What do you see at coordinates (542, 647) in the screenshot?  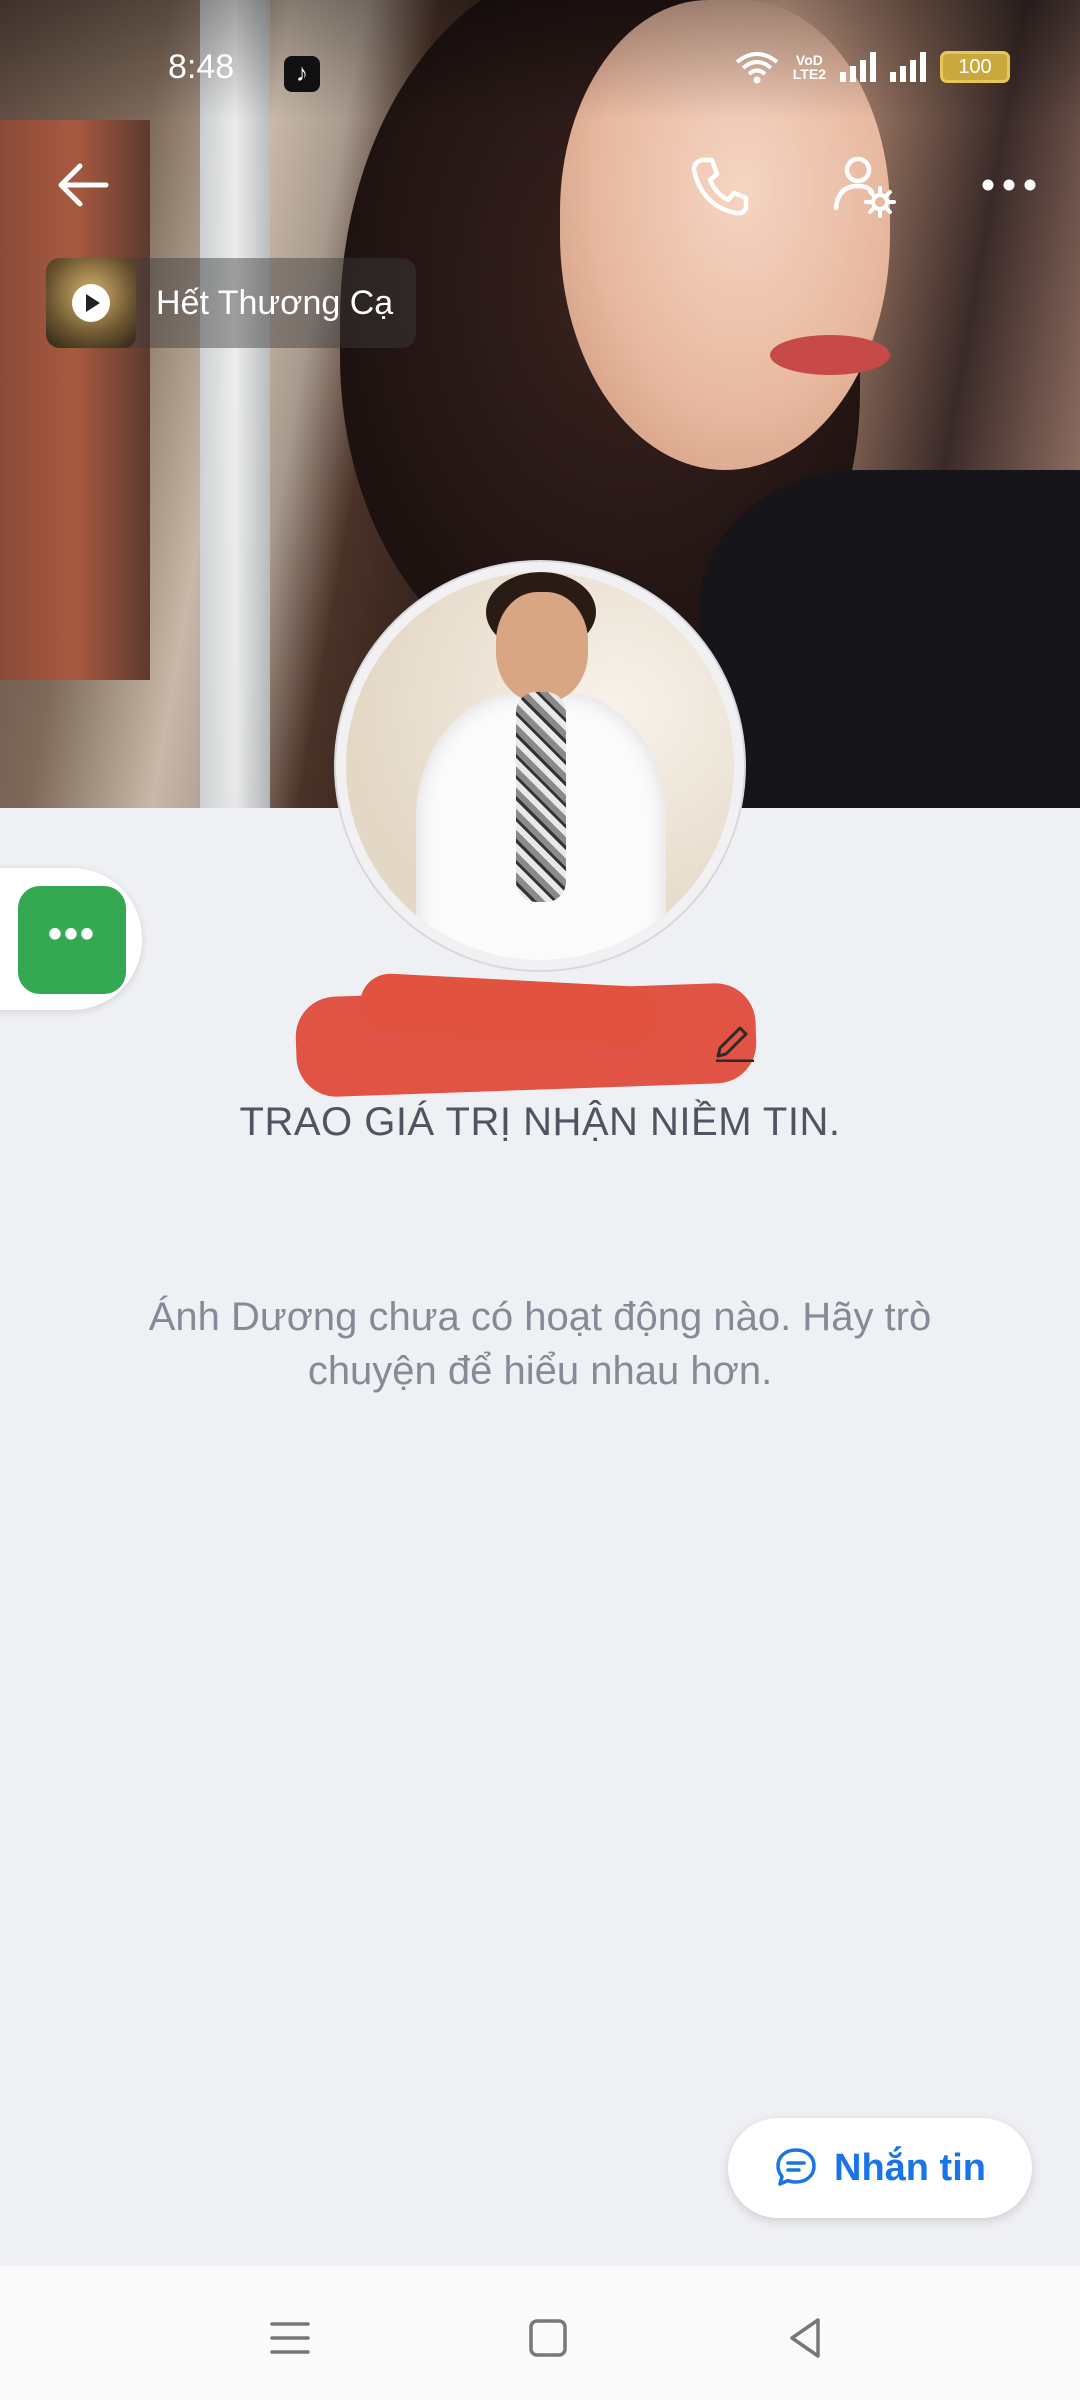 I see `avatar-face` at bounding box center [542, 647].